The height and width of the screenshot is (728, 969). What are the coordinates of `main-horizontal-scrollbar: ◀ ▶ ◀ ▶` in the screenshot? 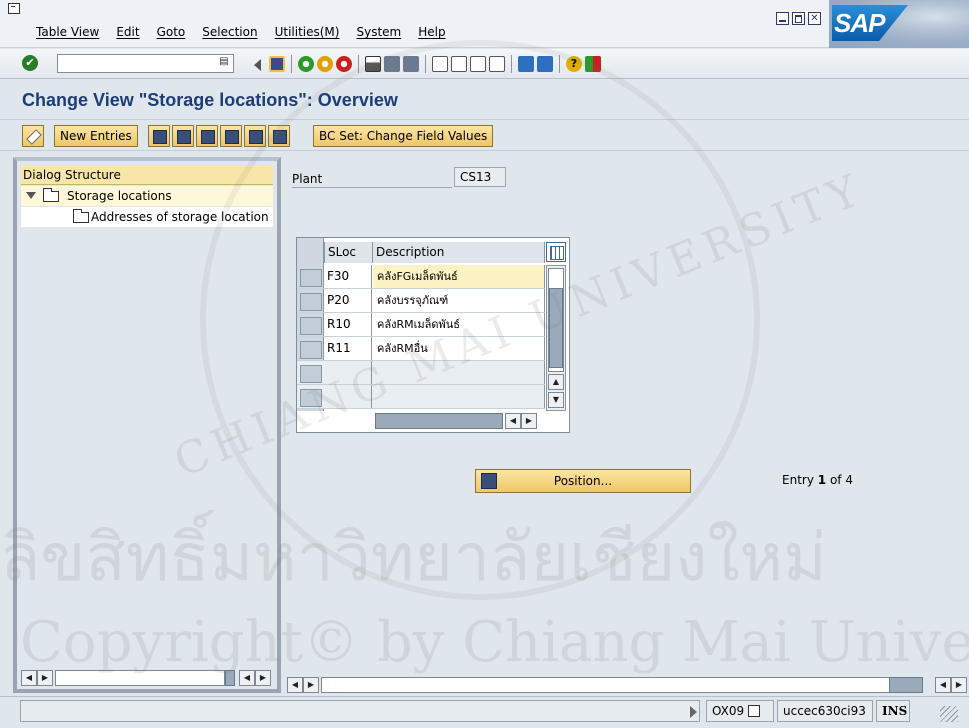 It's located at (628, 685).